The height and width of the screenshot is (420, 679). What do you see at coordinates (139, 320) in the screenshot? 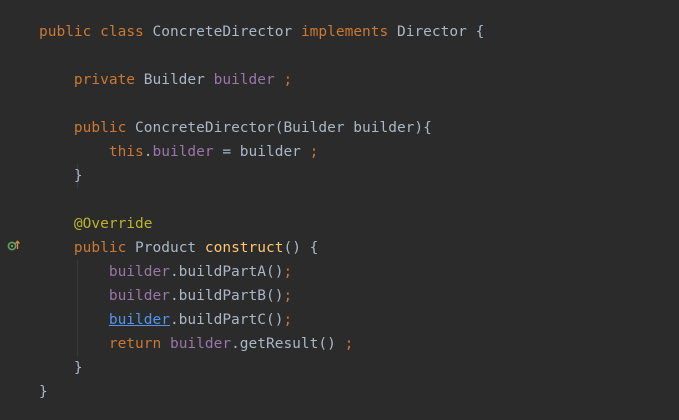
I see `field-name-link: builder` at bounding box center [139, 320].